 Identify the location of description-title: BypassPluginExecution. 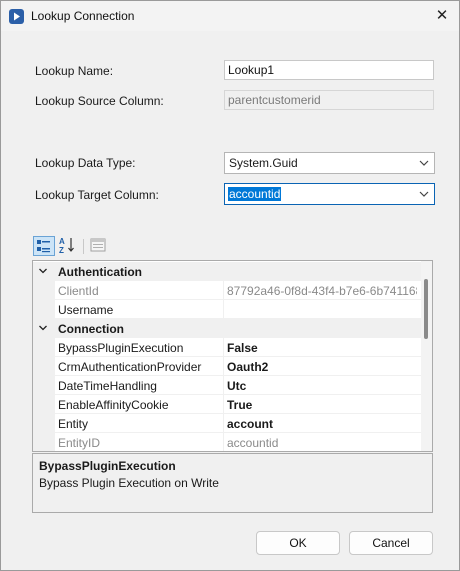
(107, 466).